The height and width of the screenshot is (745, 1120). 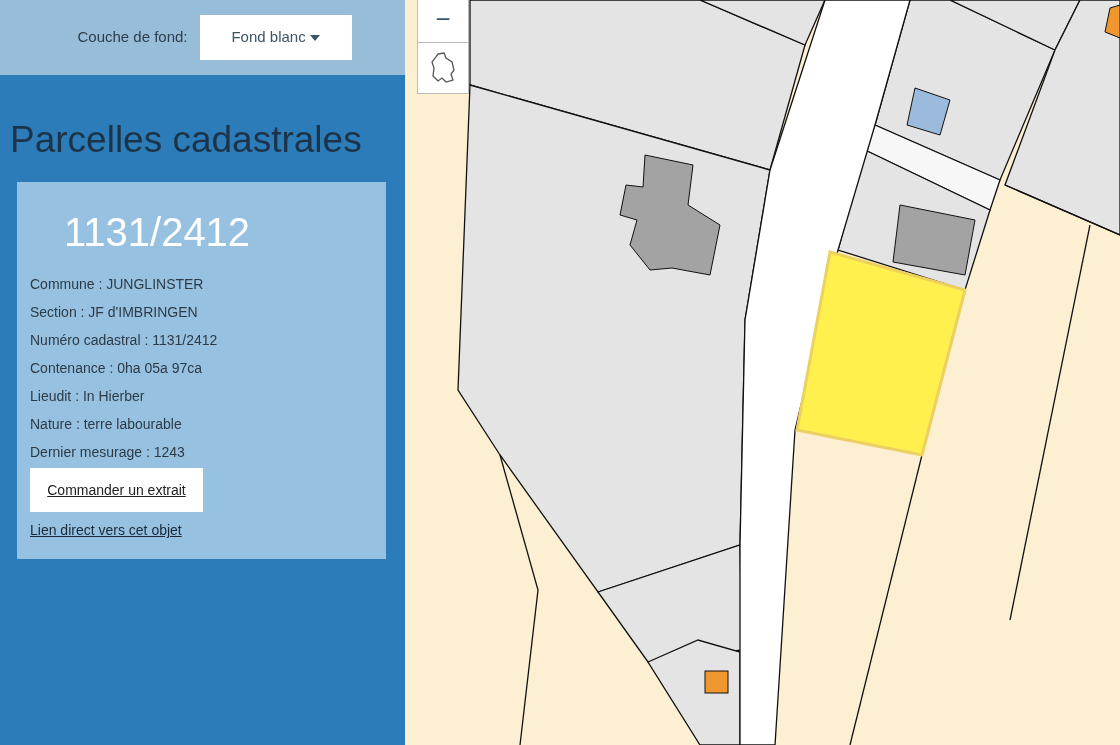 What do you see at coordinates (106, 424) in the screenshot?
I see `parcel-attribute: Nature : terre labourable` at bounding box center [106, 424].